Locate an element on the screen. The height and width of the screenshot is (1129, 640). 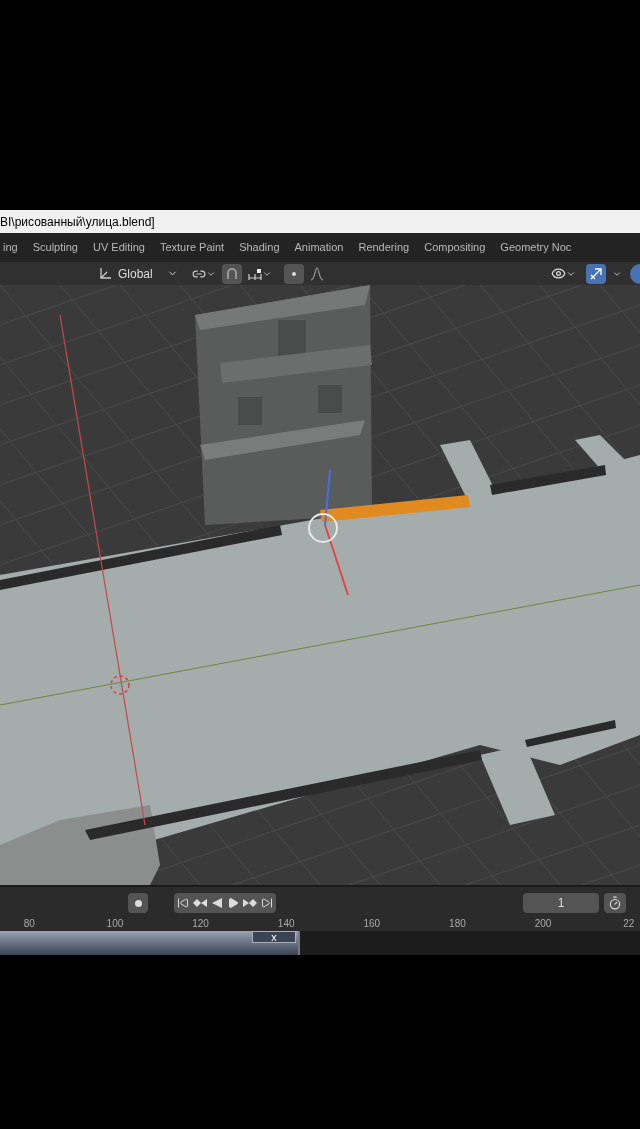
orientation-axes-icon is located at coordinates (105, 273).